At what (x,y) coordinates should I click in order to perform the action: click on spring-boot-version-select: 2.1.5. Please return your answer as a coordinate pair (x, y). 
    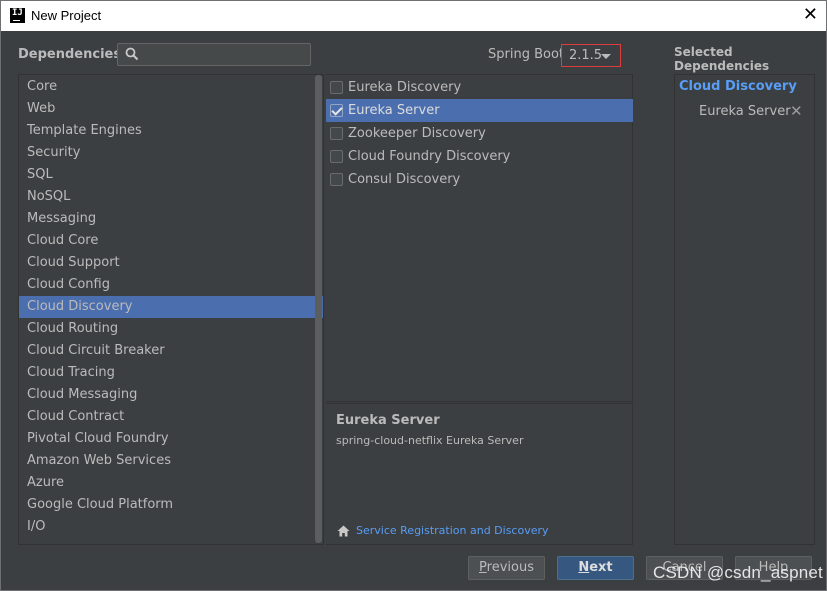
    Looking at the image, I should click on (591, 55).